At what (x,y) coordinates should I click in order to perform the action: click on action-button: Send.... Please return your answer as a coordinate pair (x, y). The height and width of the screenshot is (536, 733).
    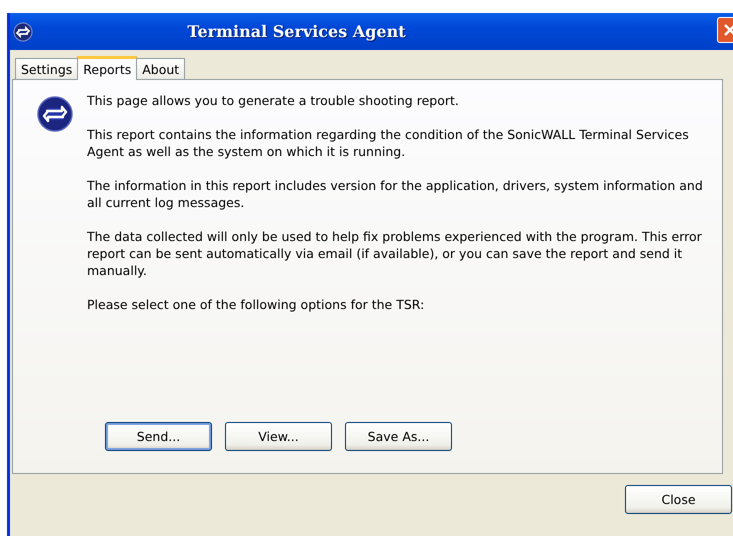
    Looking at the image, I should click on (158, 436).